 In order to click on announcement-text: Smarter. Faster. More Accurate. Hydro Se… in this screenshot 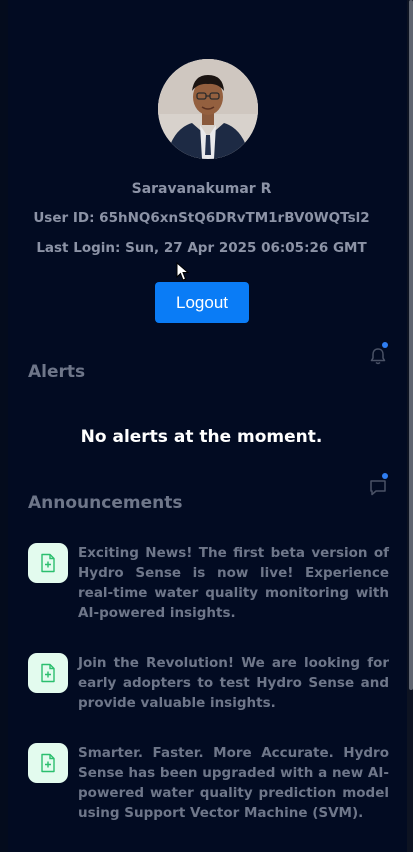, I will do `click(233, 783)`.